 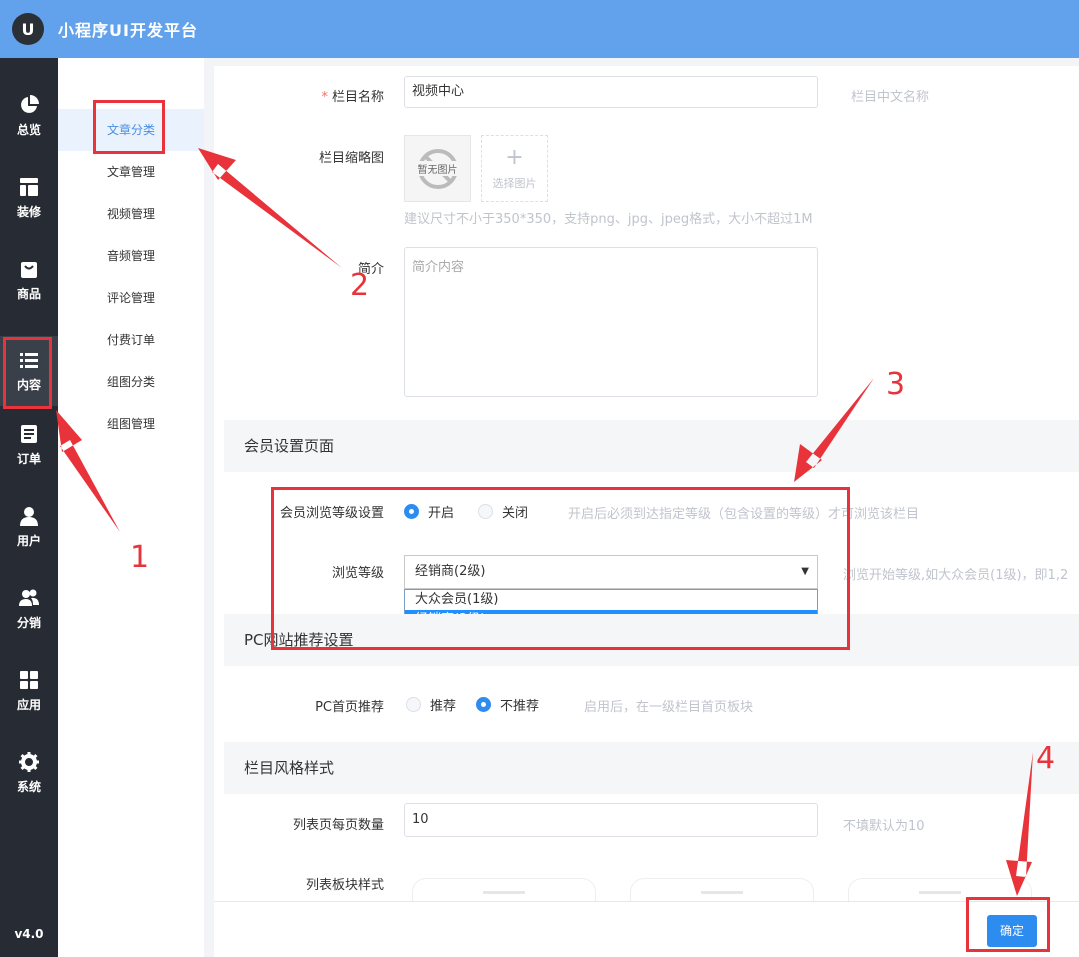 What do you see at coordinates (29, 198) in the screenshot?
I see `nav-item-decor: 装修` at bounding box center [29, 198].